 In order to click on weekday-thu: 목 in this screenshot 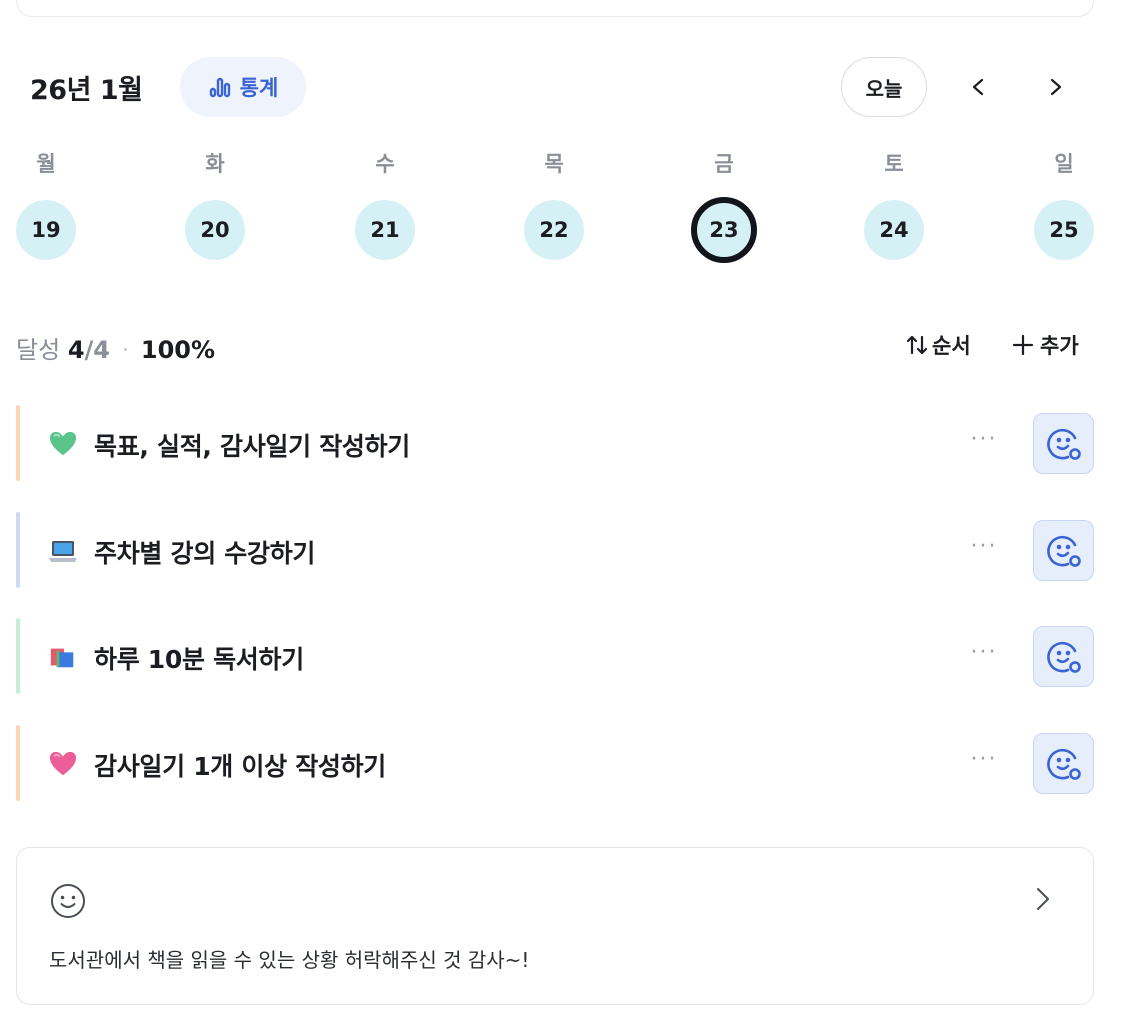, I will do `click(554, 164)`.